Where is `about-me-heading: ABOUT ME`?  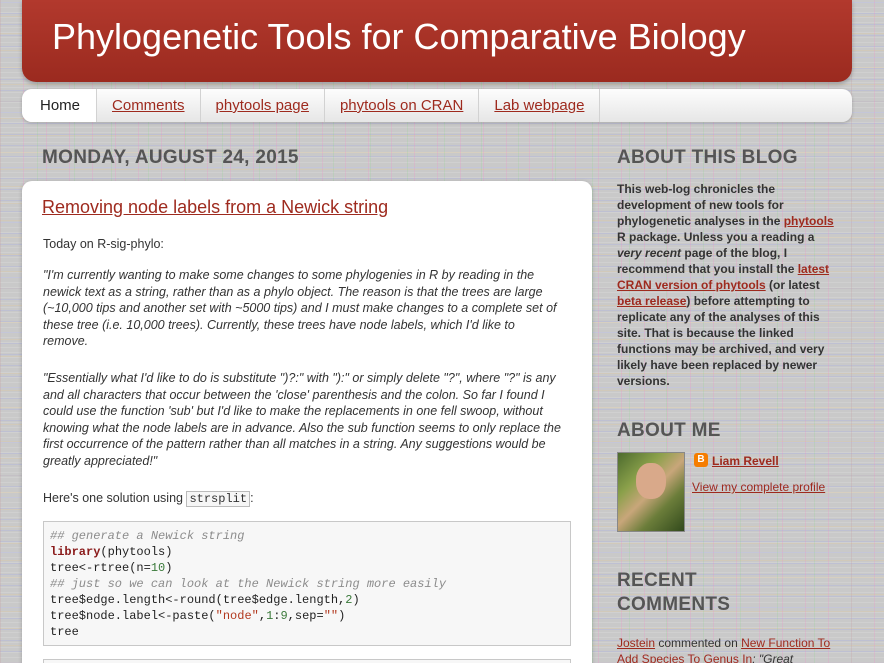 about-me-heading: ABOUT ME is located at coordinates (669, 430).